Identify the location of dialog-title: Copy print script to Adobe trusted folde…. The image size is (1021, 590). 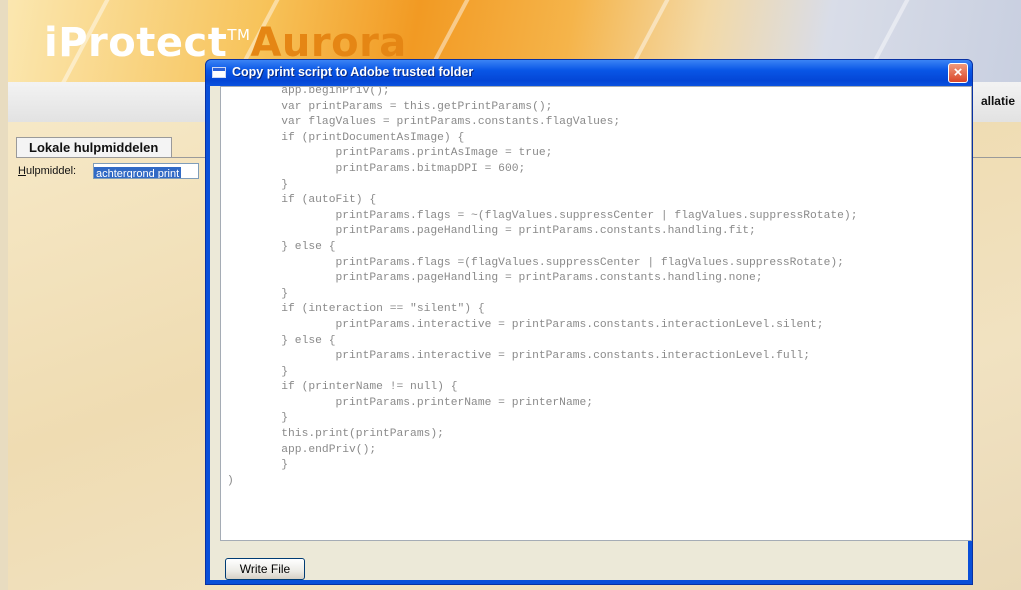
(353, 72).